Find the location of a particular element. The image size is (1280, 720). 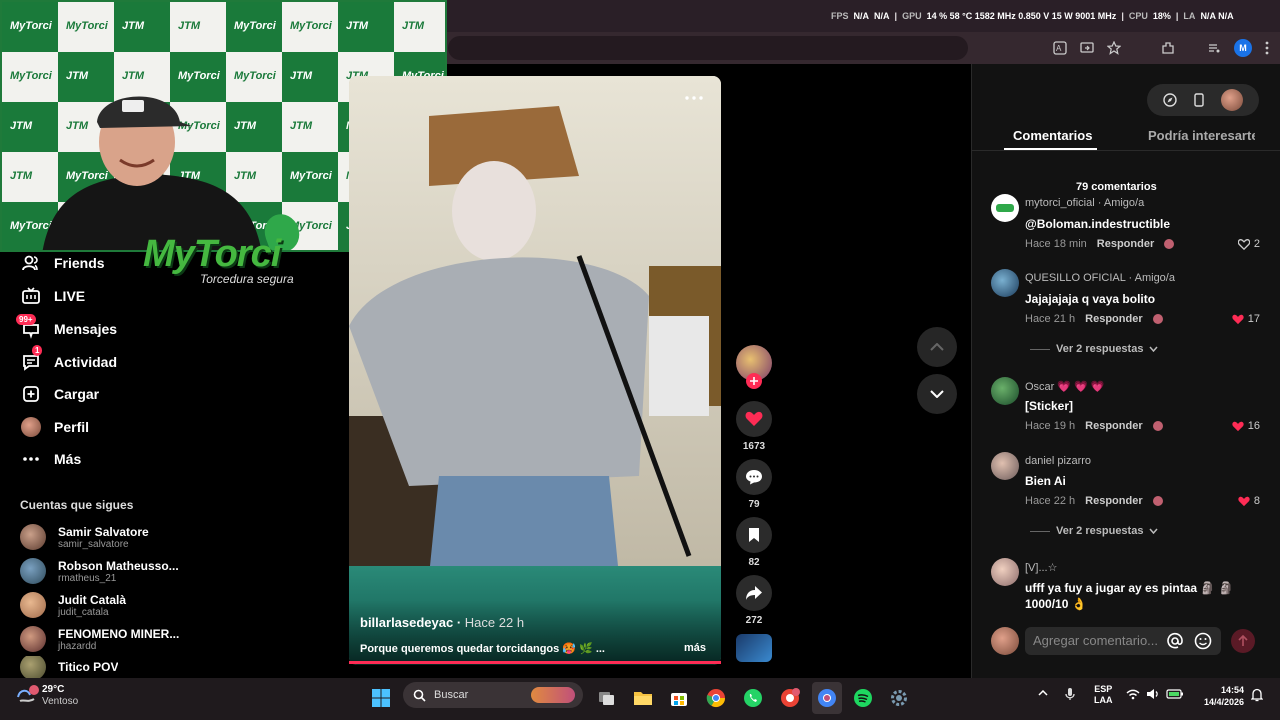

comment-like: 8 is located at coordinates (1240, 501).